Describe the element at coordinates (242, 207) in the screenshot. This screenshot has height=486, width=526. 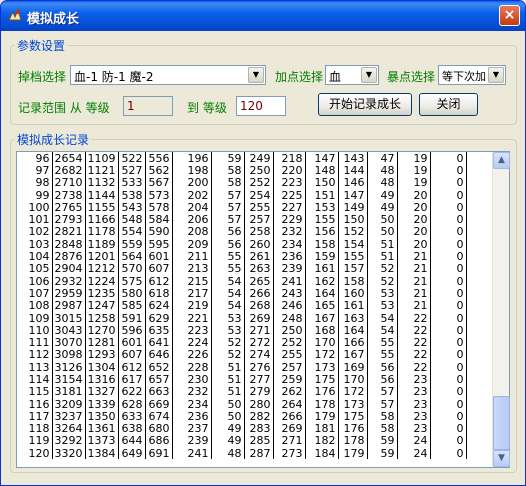
I see `table-row: 100 2765 1155 543 578 204 57 255 227 153 149 49 20 0` at that location.